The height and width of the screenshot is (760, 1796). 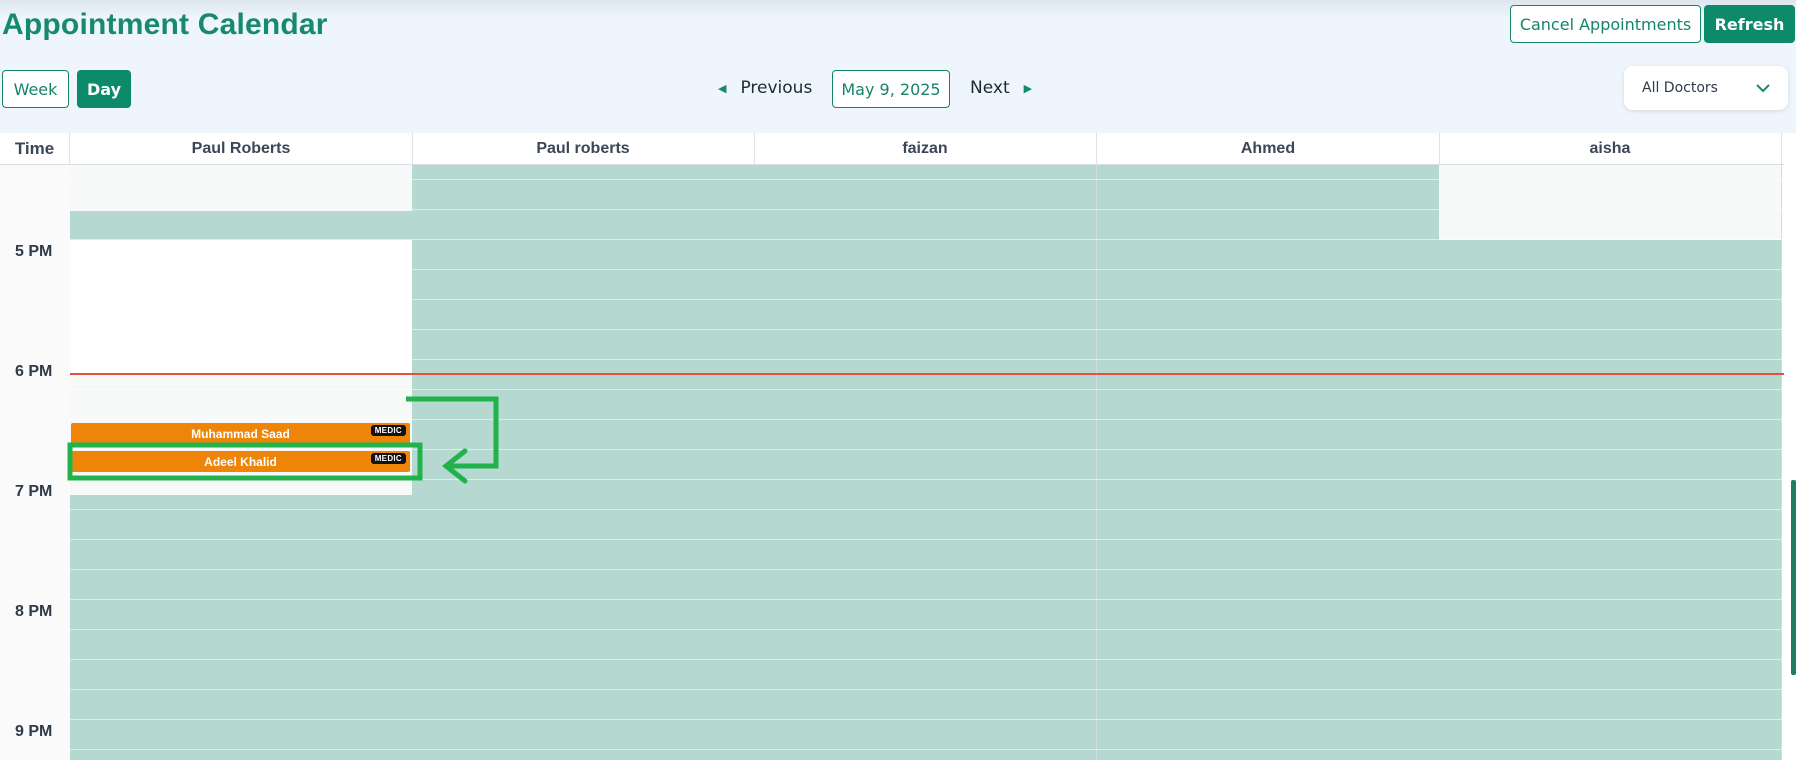 What do you see at coordinates (283, 440) in the screenshot?
I see `annotation-overlay` at bounding box center [283, 440].